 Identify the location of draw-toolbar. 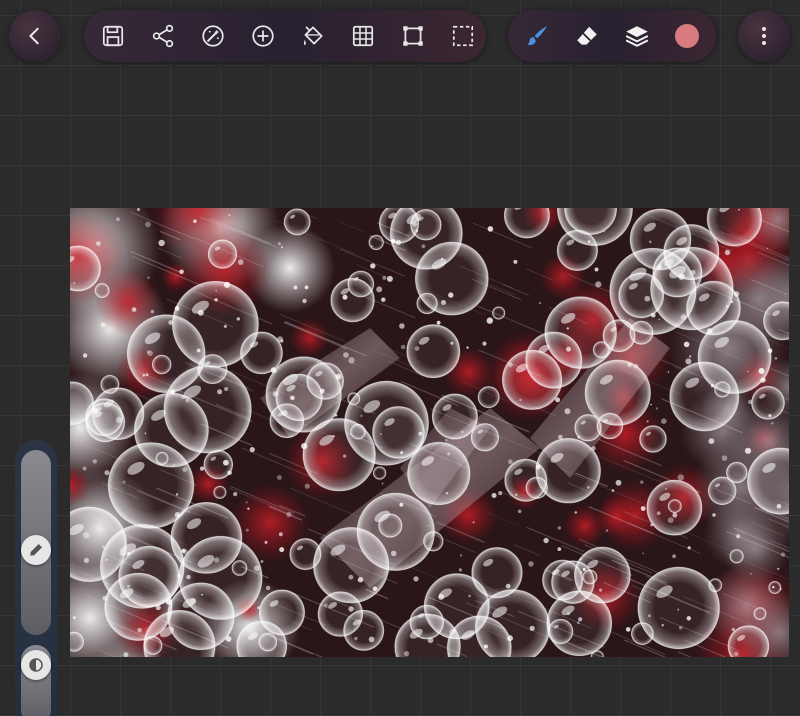
(612, 36).